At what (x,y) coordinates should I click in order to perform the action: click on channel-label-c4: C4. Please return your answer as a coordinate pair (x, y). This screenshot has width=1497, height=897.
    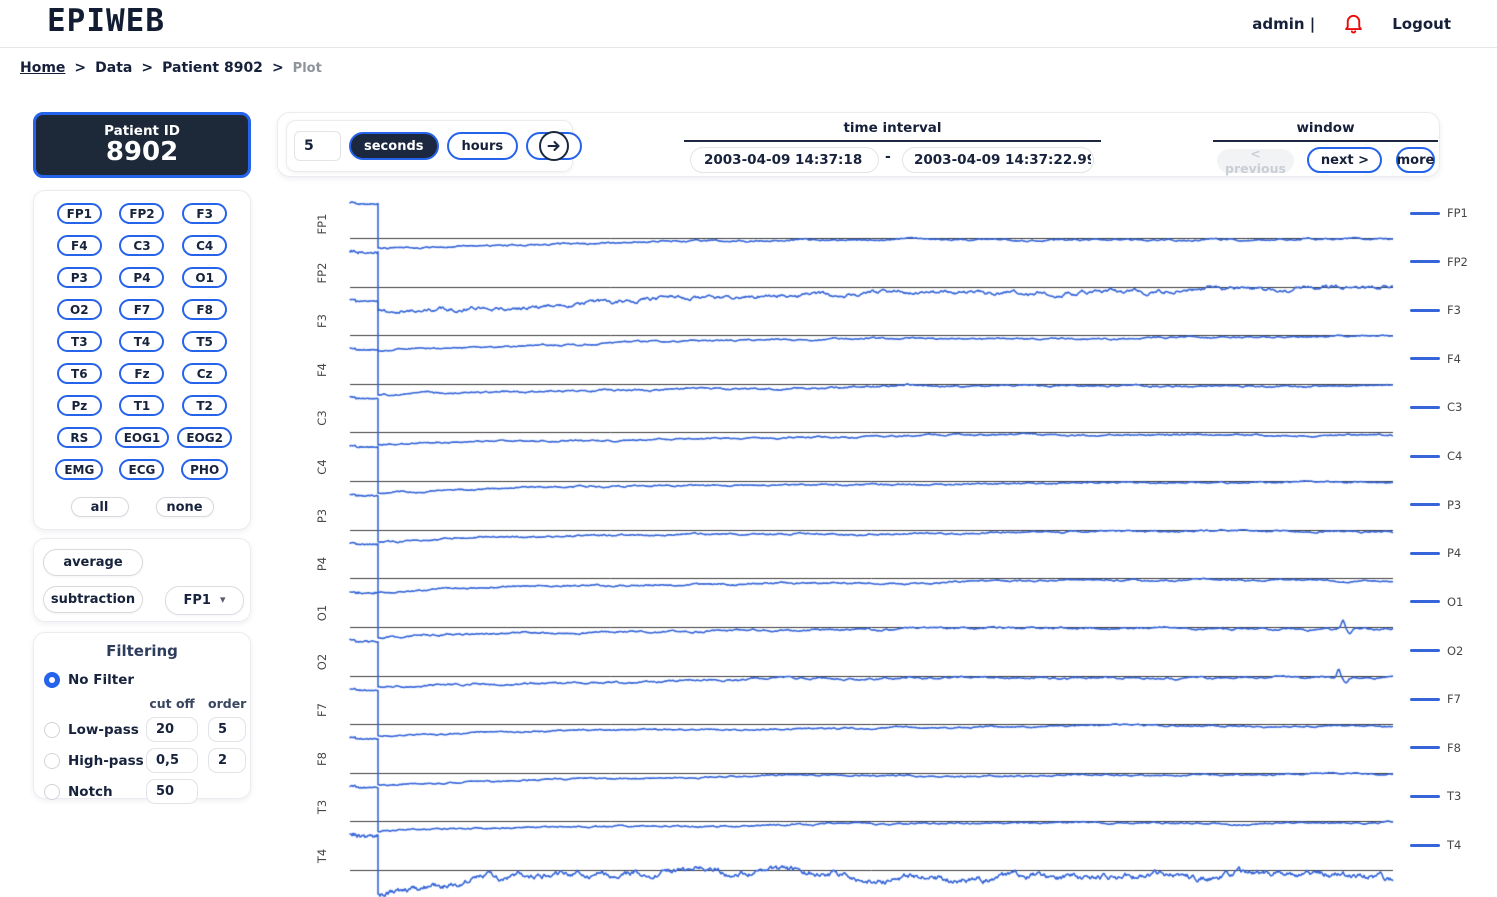
    Looking at the image, I should click on (322, 467).